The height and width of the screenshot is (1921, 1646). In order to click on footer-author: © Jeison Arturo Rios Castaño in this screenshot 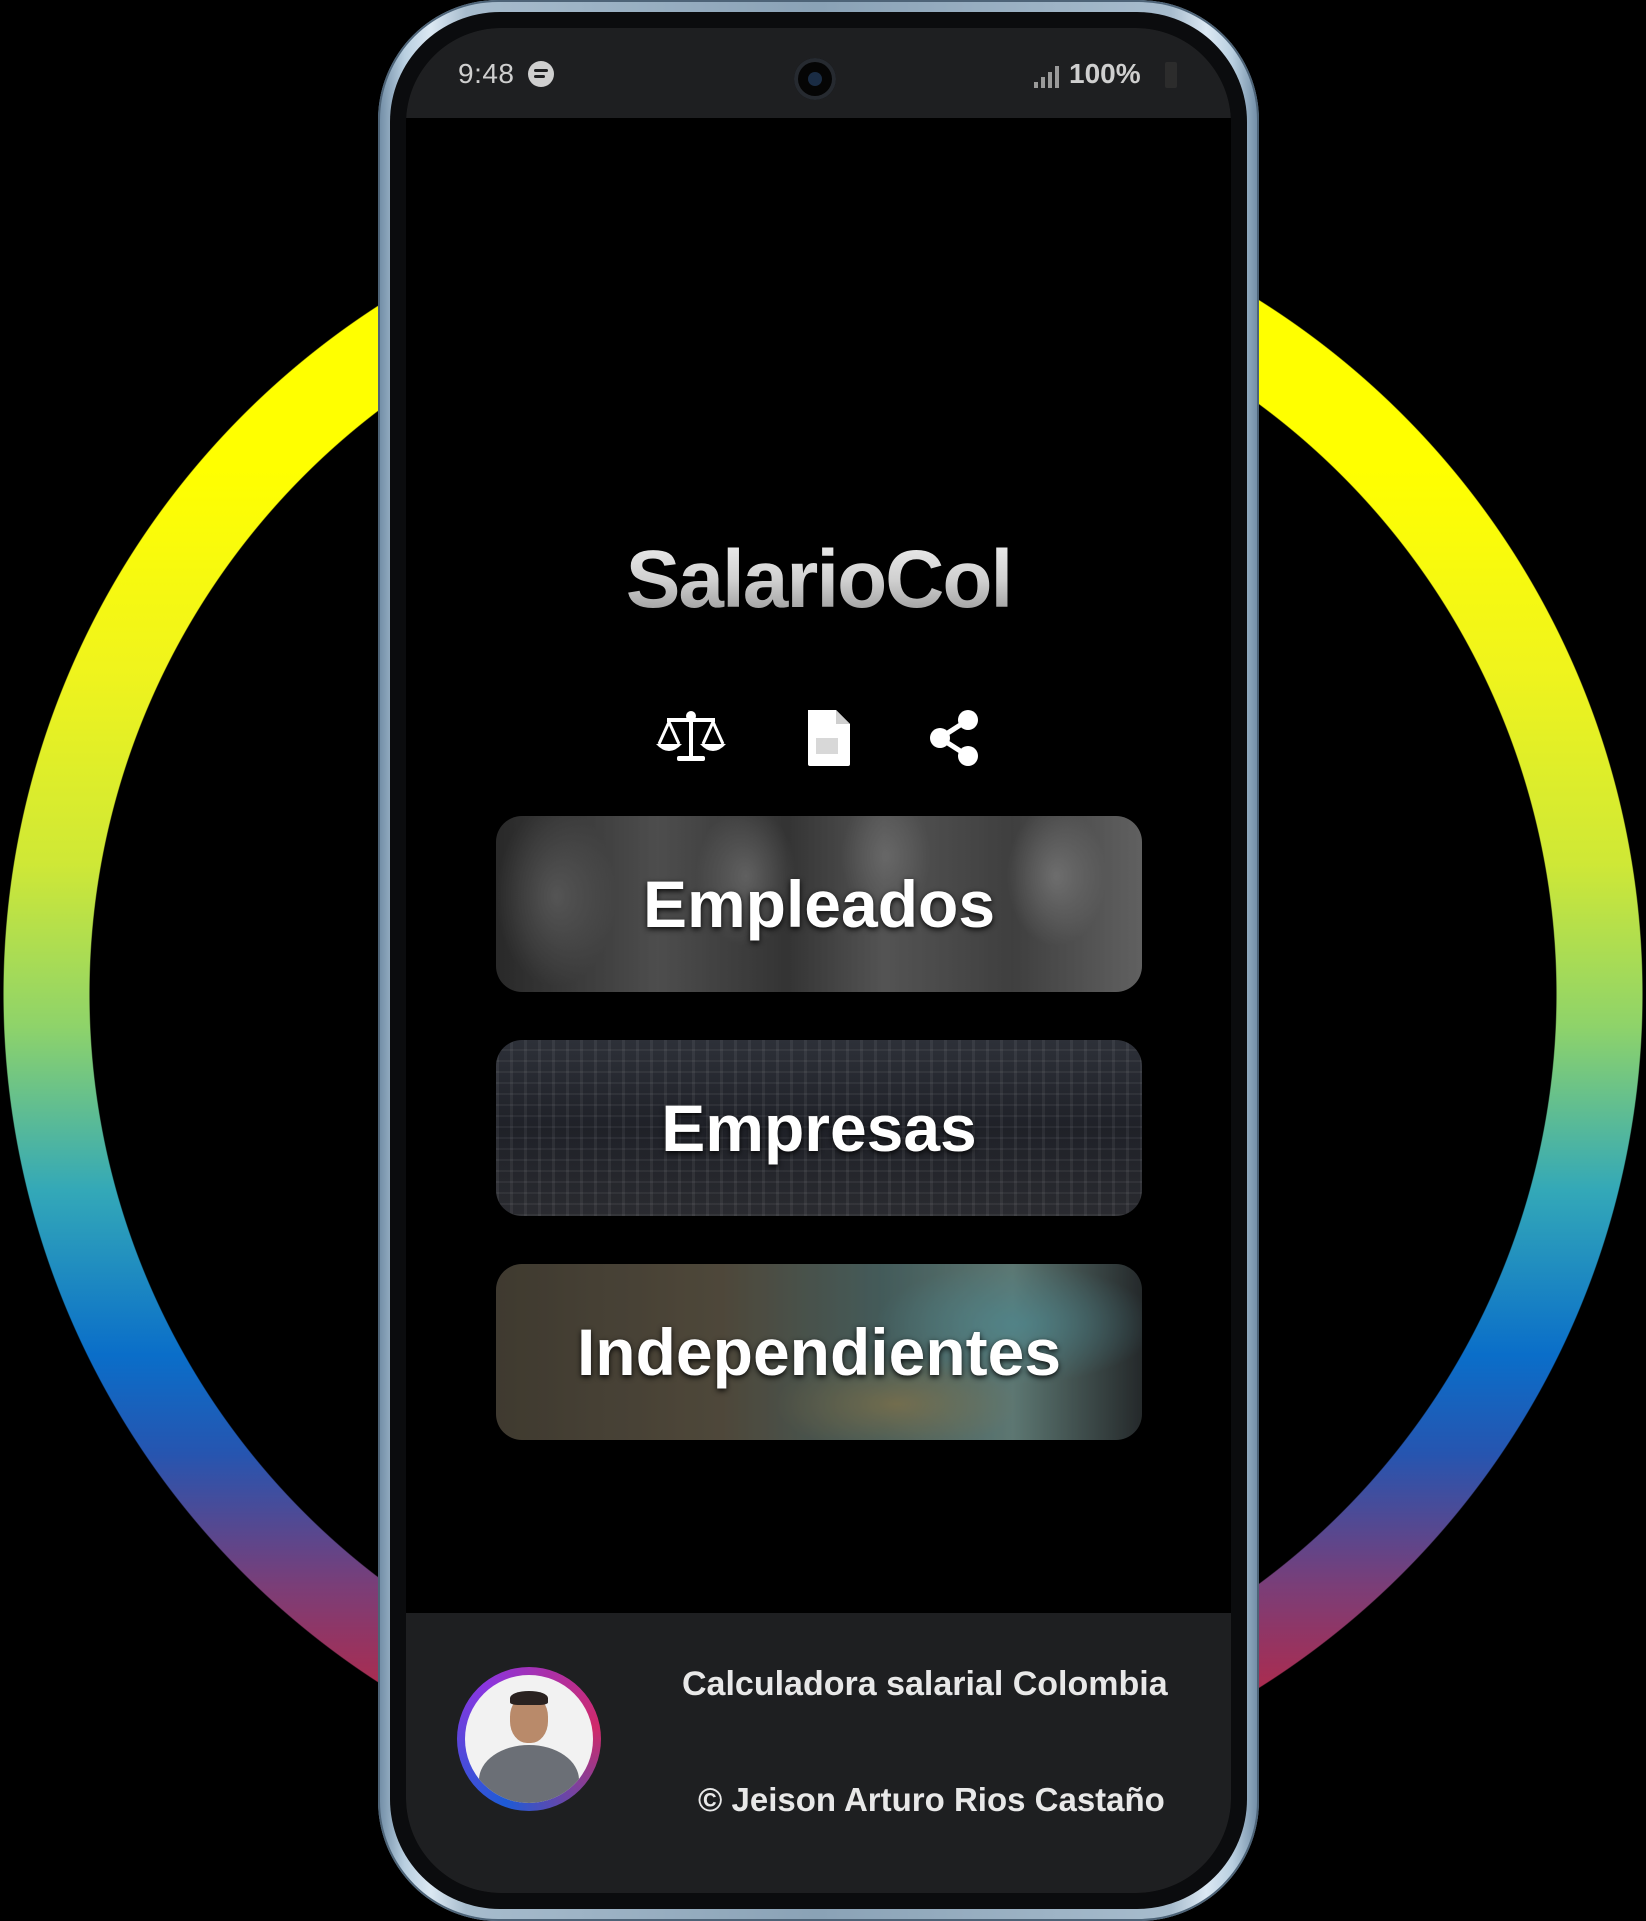, I will do `click(931, 1799)`.